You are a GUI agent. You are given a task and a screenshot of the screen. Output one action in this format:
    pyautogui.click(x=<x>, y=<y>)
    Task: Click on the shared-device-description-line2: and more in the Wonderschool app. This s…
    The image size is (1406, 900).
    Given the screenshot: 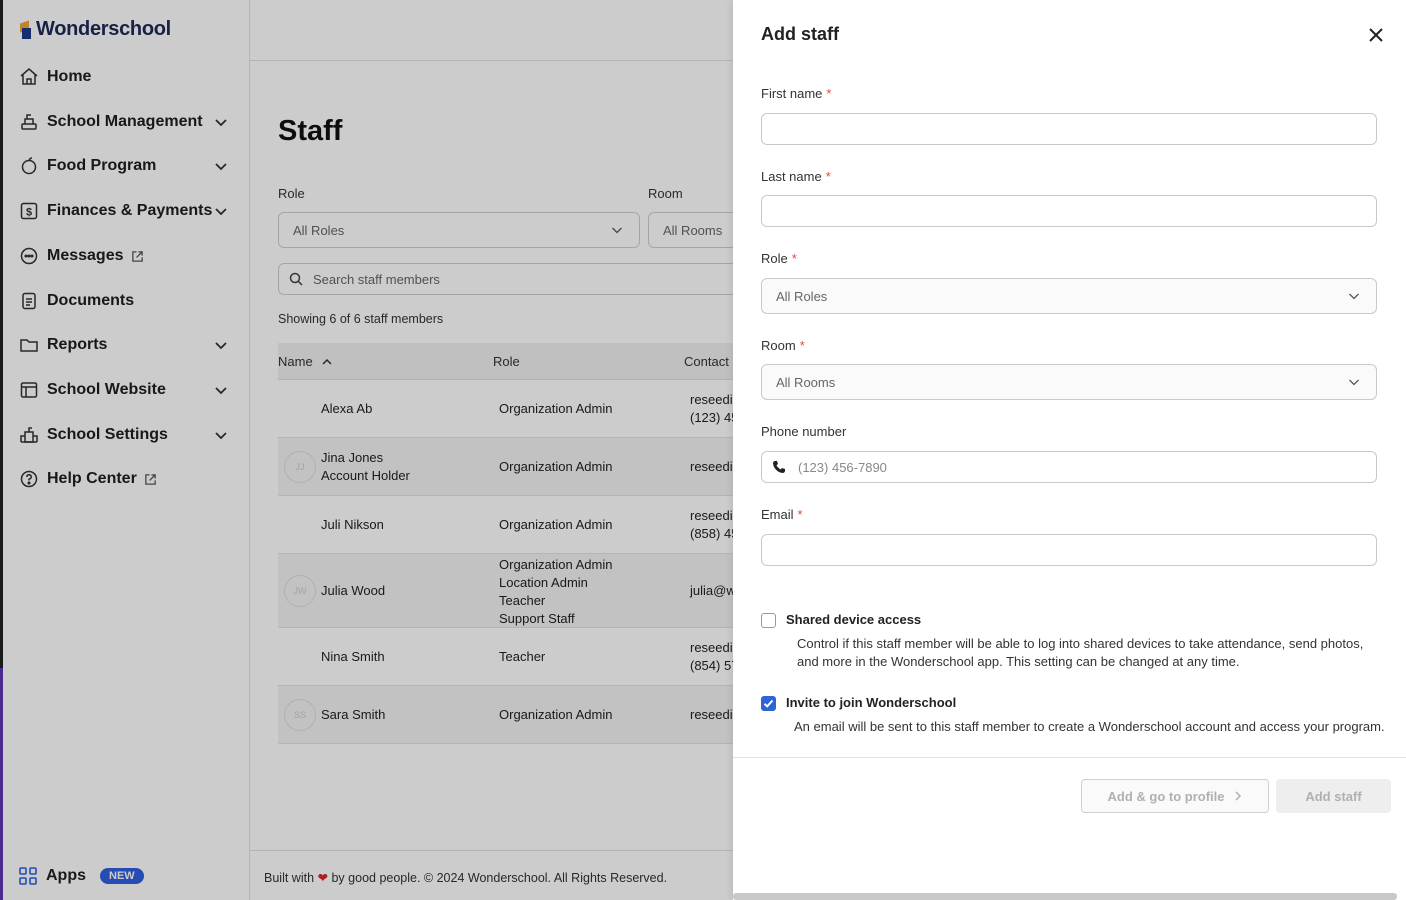 What is the action you would take?
    pyautogui.click(x=1018, y=661)
    